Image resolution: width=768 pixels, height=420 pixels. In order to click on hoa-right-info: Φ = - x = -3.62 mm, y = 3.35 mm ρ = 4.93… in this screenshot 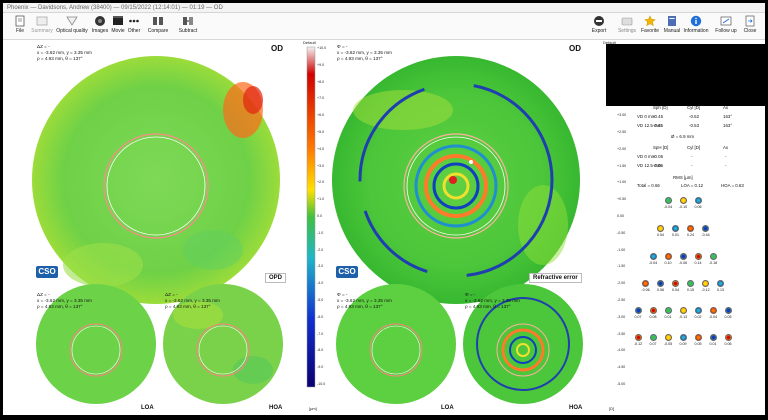, I will do `click(492, 301)`.